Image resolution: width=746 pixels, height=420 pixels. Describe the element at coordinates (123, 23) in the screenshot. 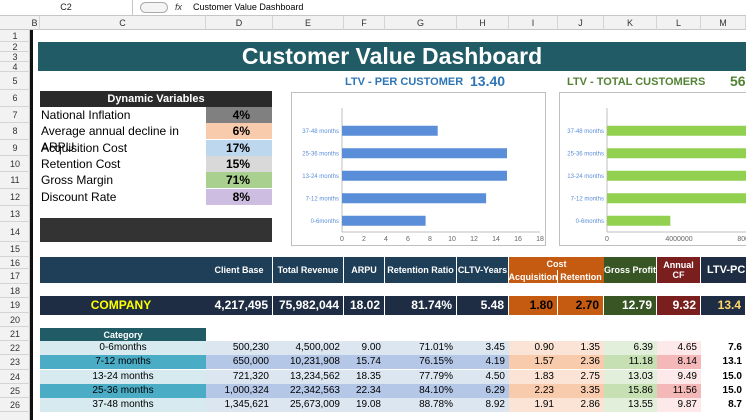

I see `column-header-c: C` at that location.